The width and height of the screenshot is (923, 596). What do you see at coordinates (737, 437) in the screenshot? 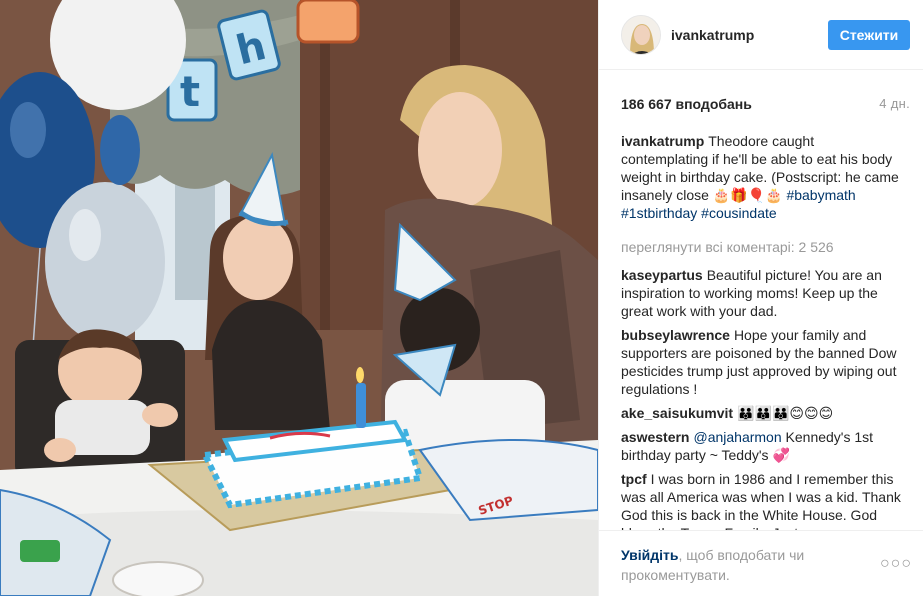
I see `comment-mention: @anjaharmon` at bounding box center [737, 437].